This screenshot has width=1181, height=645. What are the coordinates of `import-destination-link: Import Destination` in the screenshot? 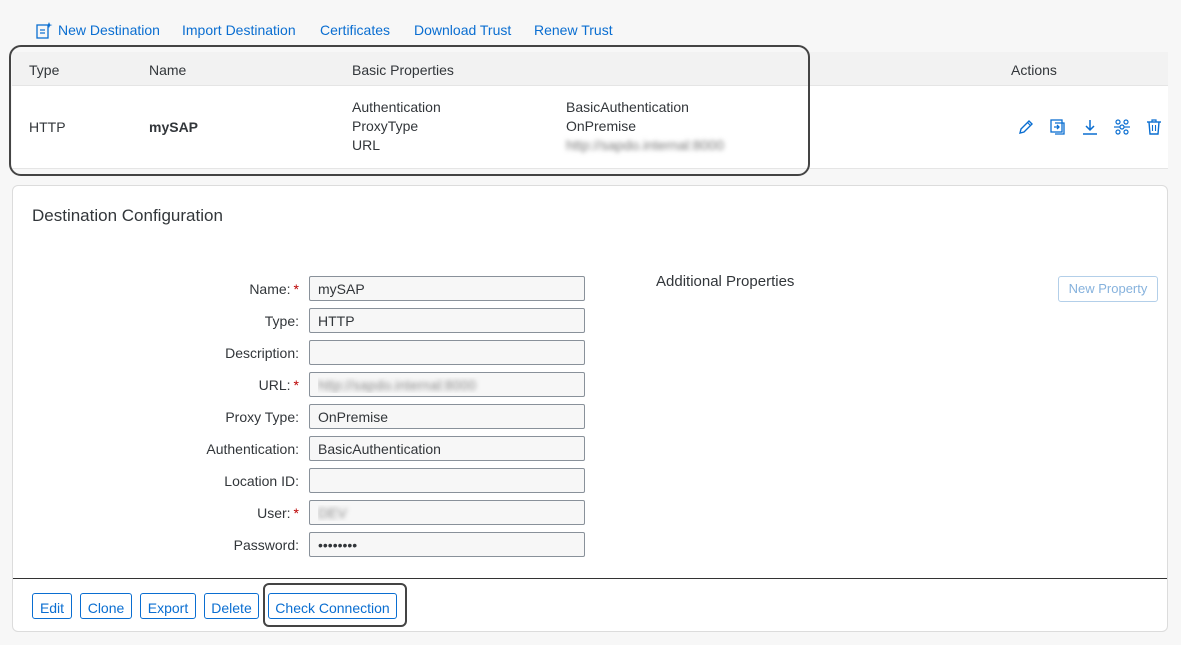 It's located at (239, 30).